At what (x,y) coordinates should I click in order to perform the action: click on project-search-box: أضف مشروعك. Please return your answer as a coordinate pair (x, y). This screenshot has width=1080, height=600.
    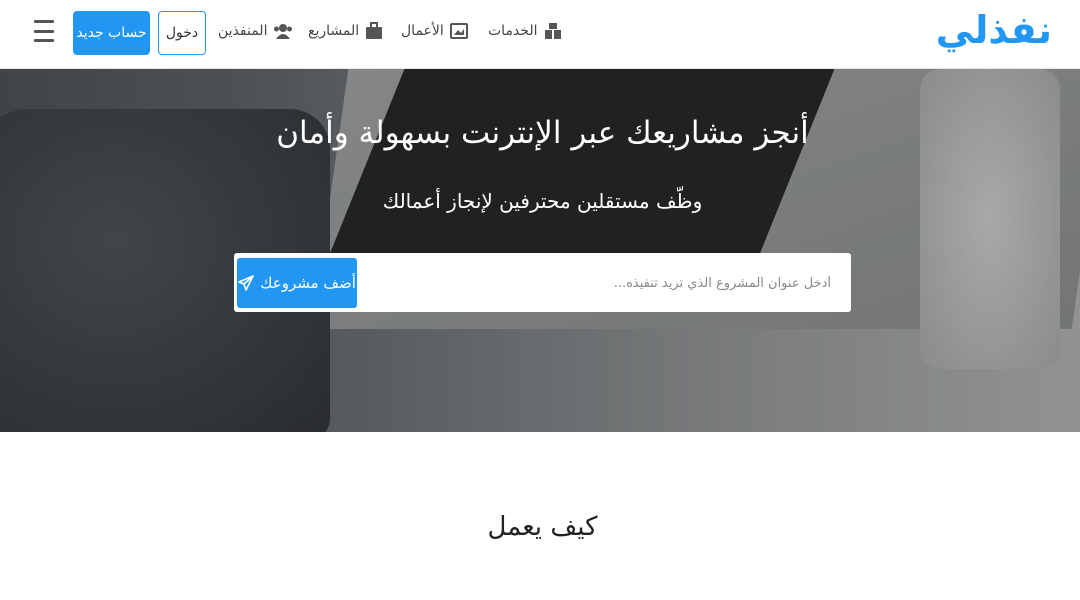
    Looking at the image, I should click on (542, 282).